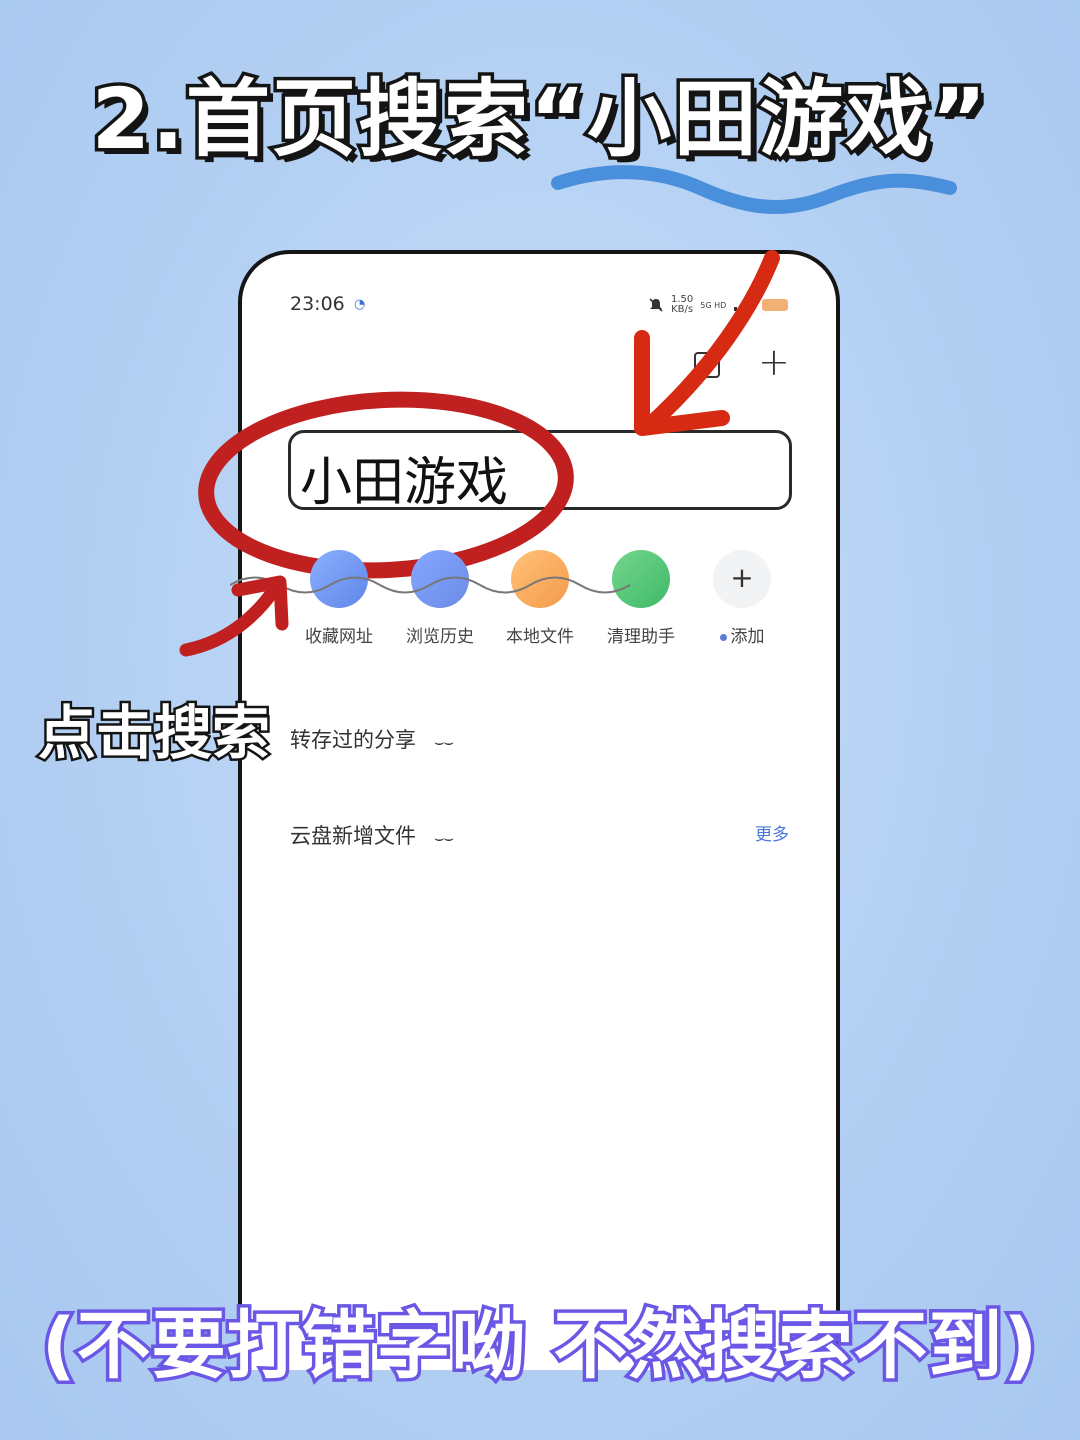  Describe the element at coordinates (360, 304) in the screenshot. I see `sync-icon: ◔` at that location.